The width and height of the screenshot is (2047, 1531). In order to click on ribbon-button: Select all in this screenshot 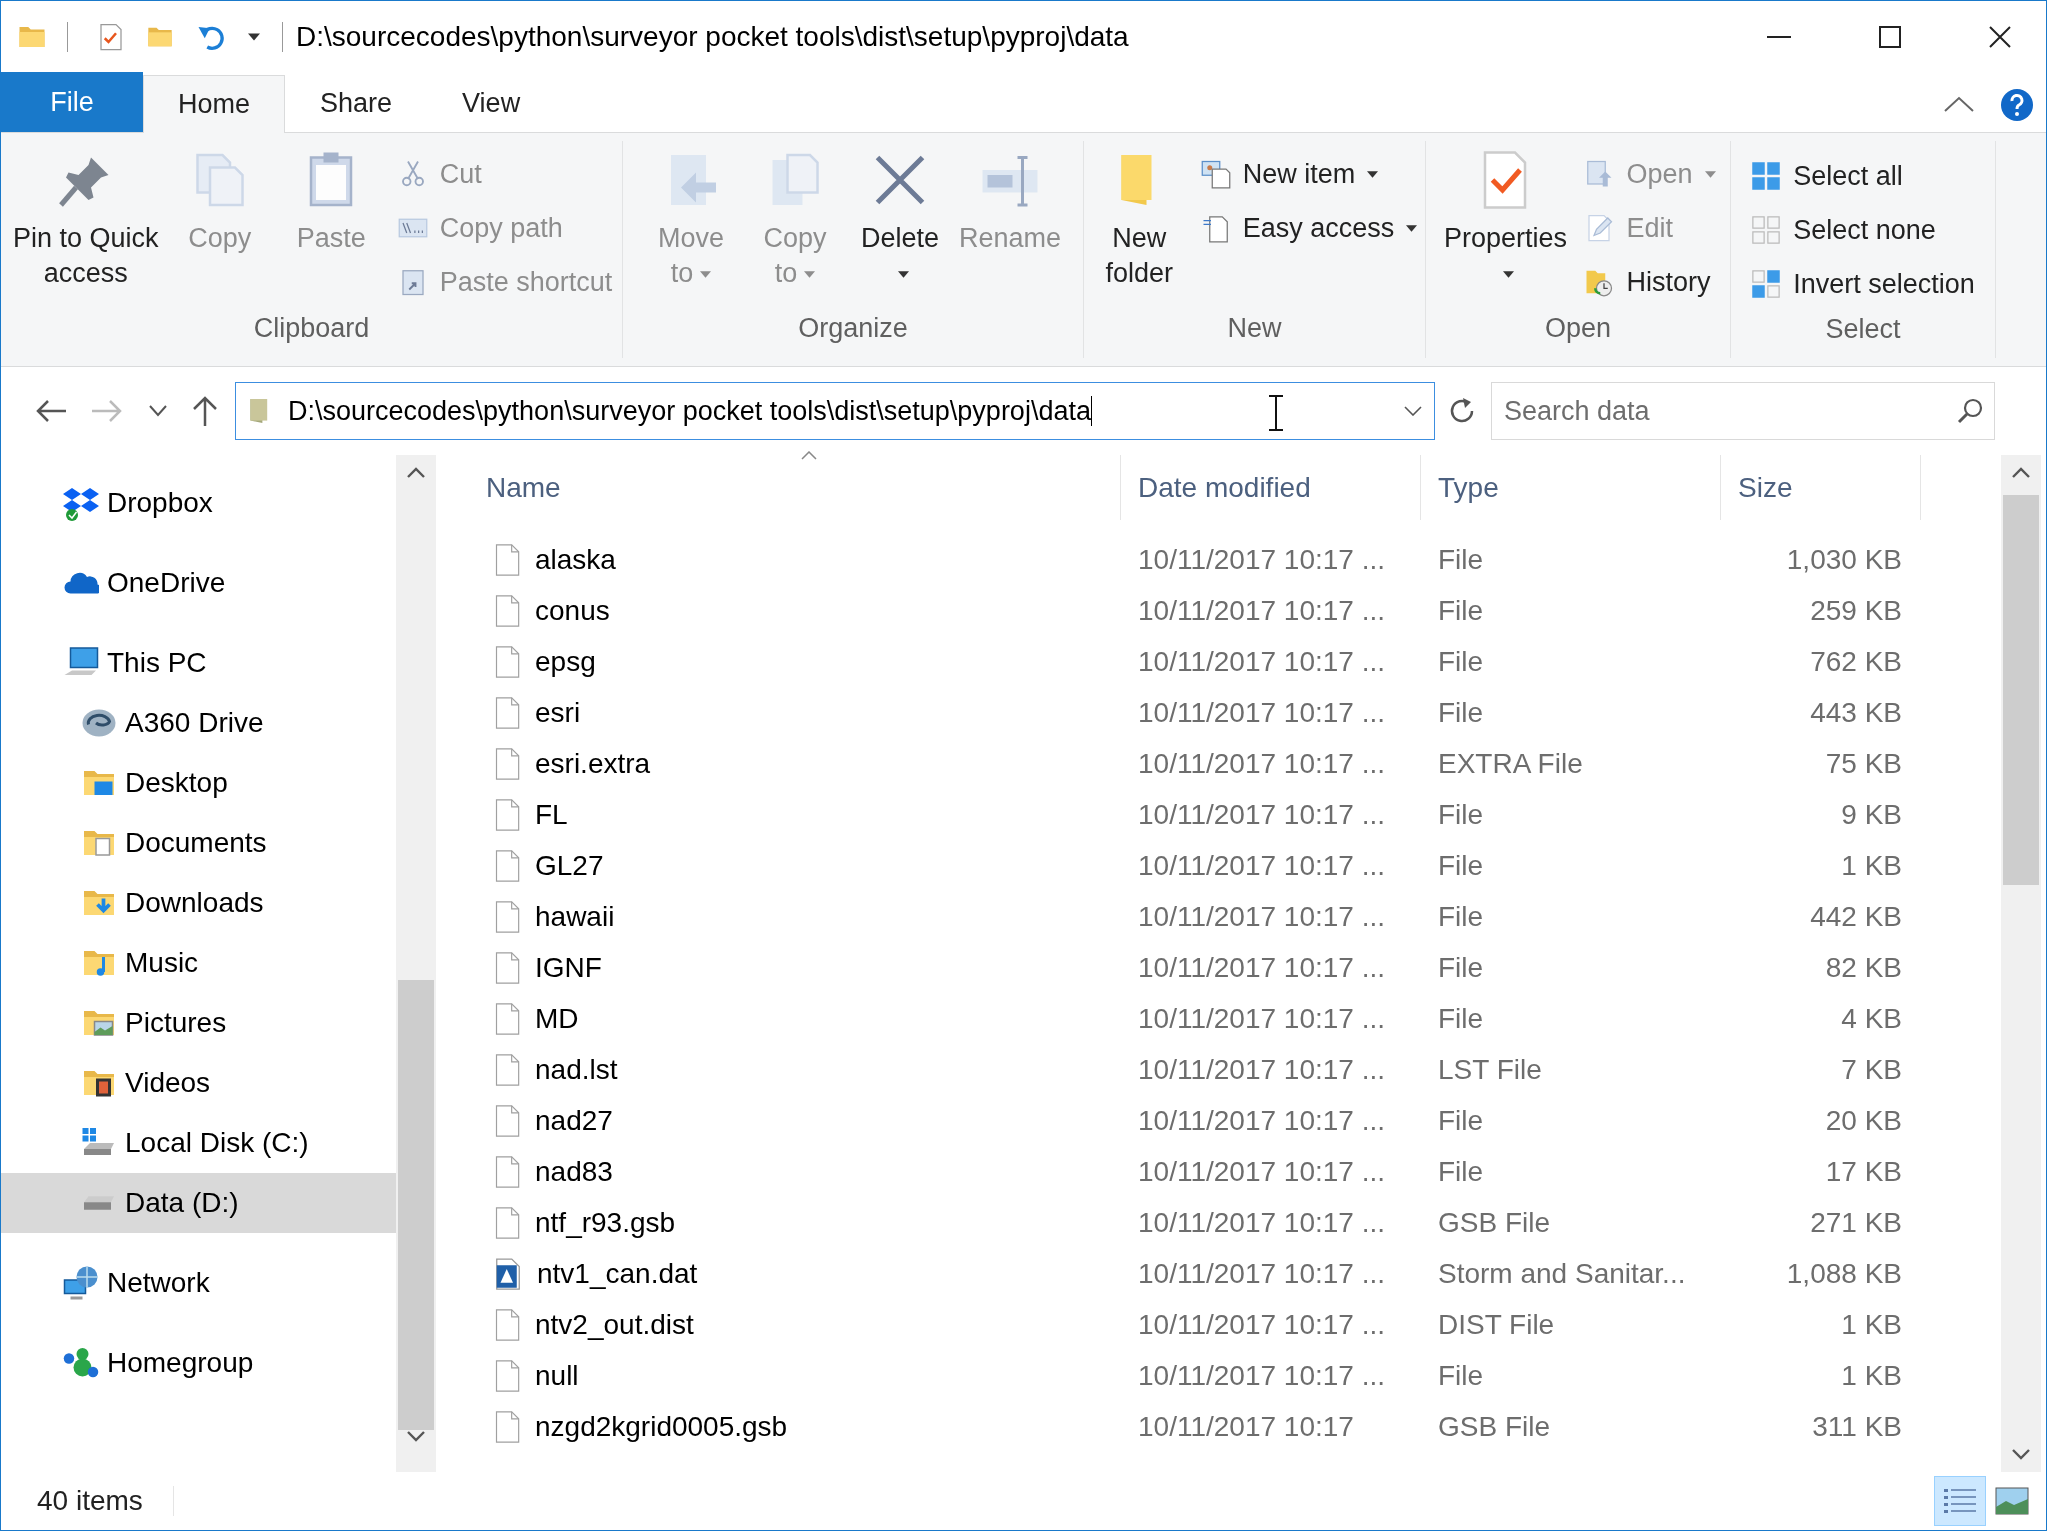, I will do `click(1863, 176)`.